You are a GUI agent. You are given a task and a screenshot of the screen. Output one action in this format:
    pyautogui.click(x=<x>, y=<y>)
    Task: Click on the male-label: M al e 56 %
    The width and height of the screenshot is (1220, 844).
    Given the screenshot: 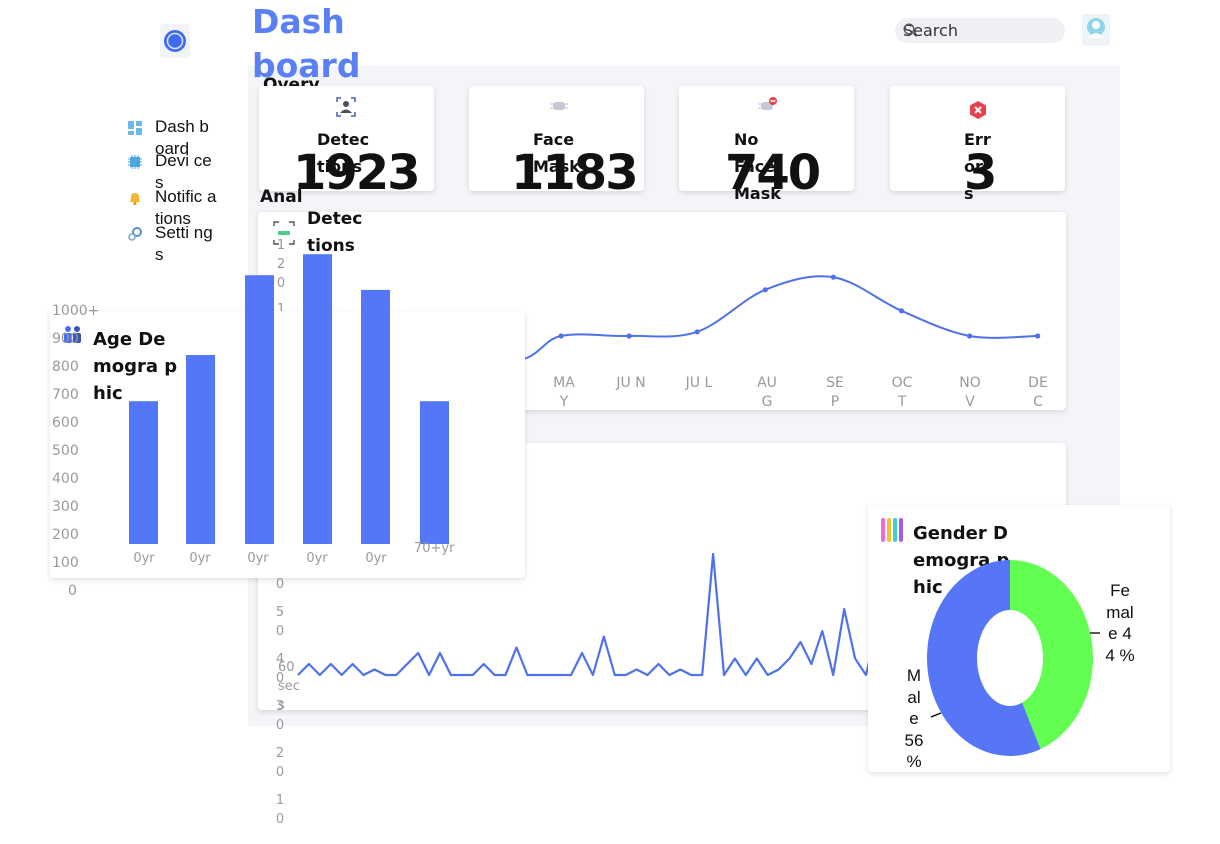 What is the action you would take?
    pyautogui.click(x=914, y=718)
    